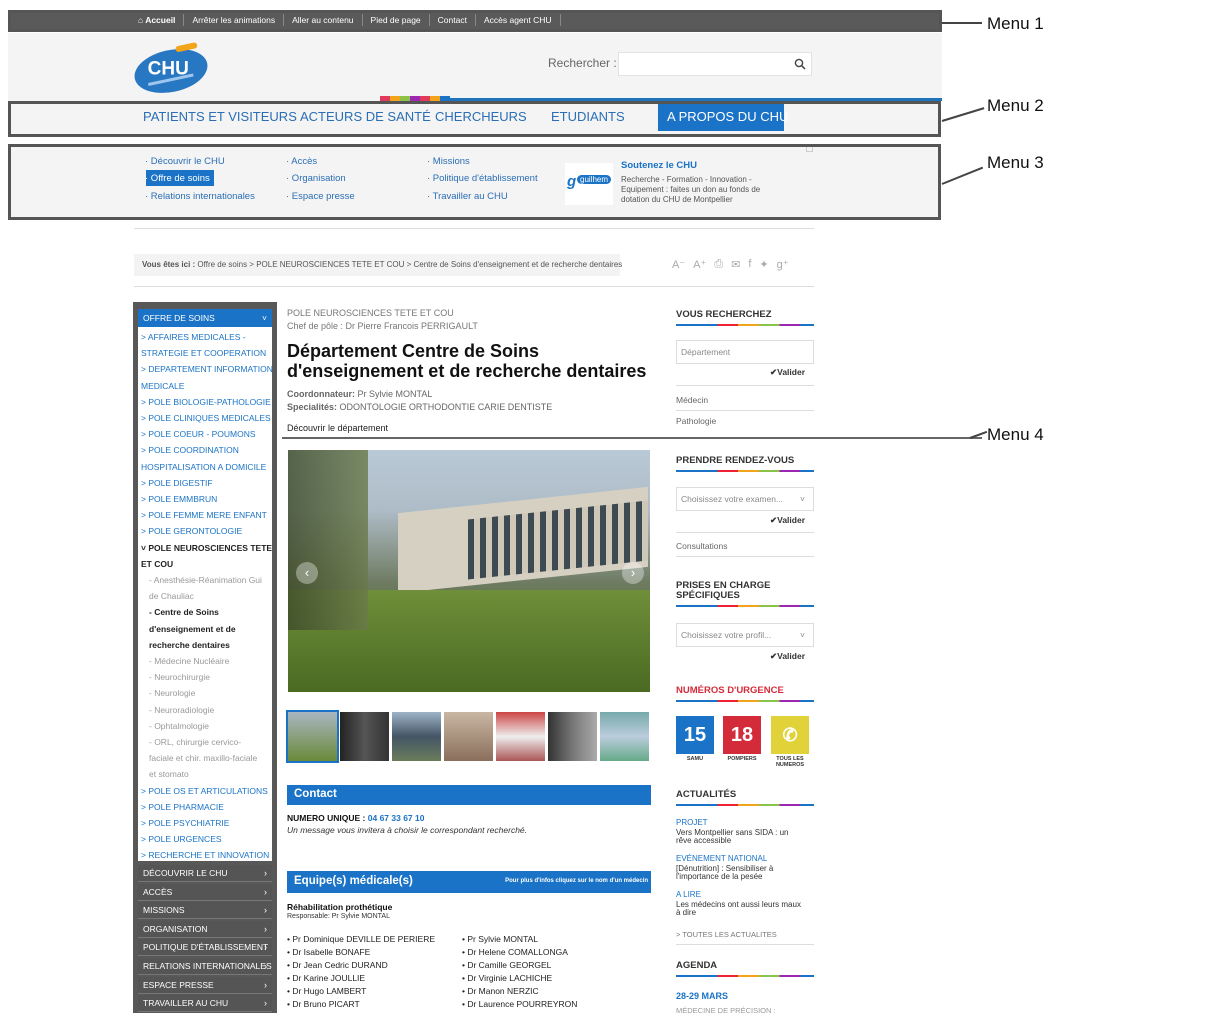 The height and width of the screenshot is (1015, 1219). Describe the element at coordinates (742, 735) in the screenshot. I see `pompiers-number-button: 18` at that location.